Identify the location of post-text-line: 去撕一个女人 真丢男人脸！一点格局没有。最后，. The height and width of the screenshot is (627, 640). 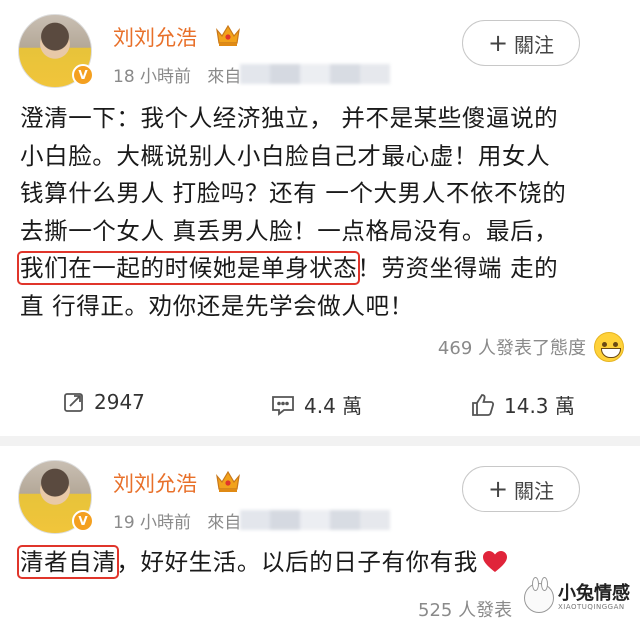
(289, 230).